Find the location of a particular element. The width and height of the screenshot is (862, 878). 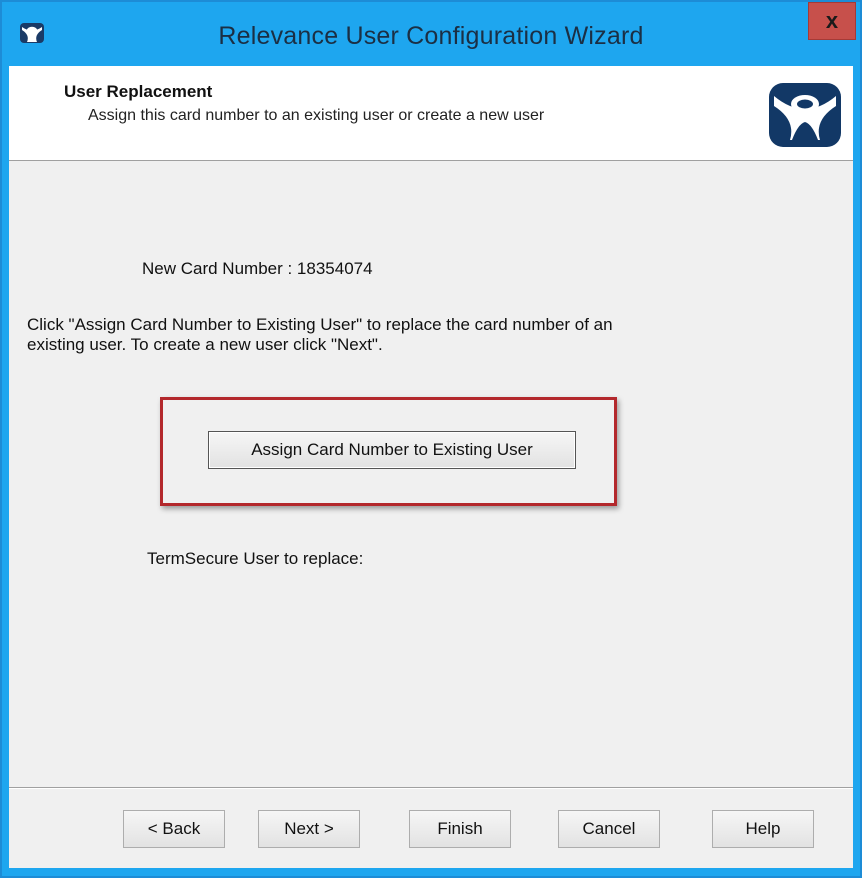

cancel-button: Cancel is located at coordinates (609, 829).